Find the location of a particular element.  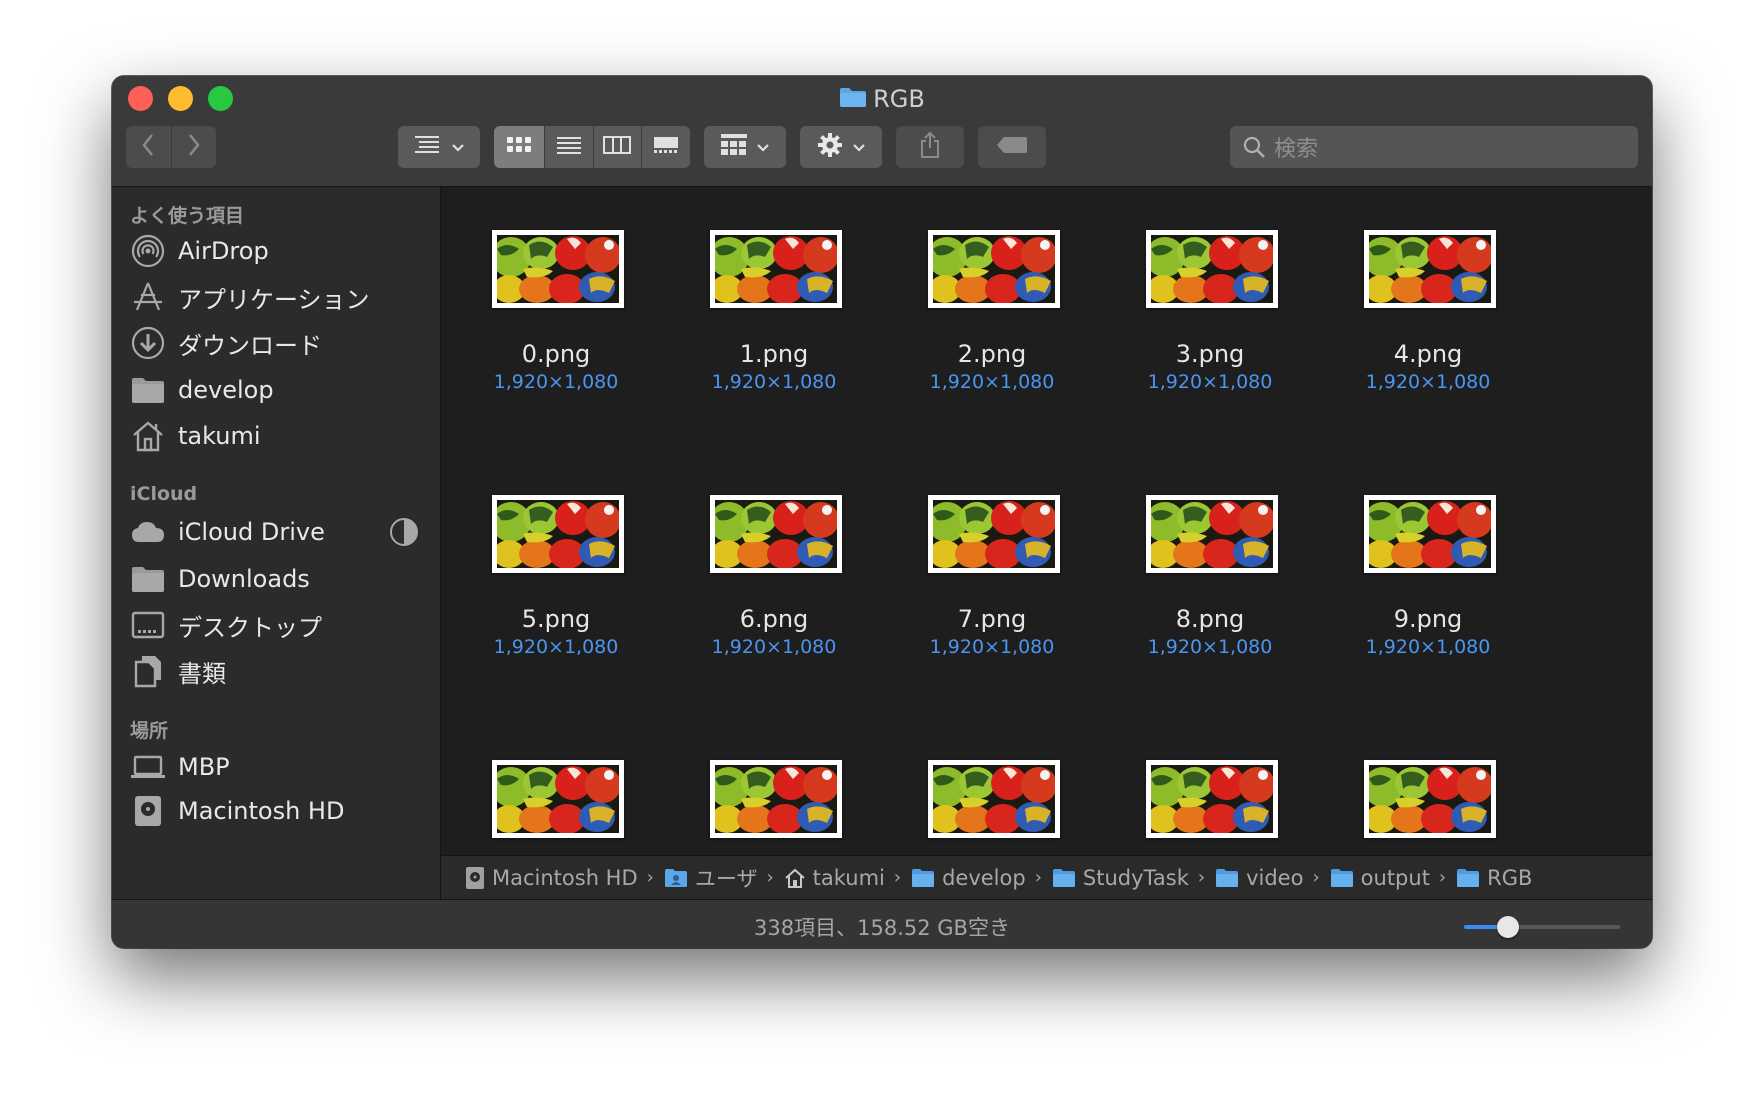

file-name: 3.png is located at coordinates (1210, 354).